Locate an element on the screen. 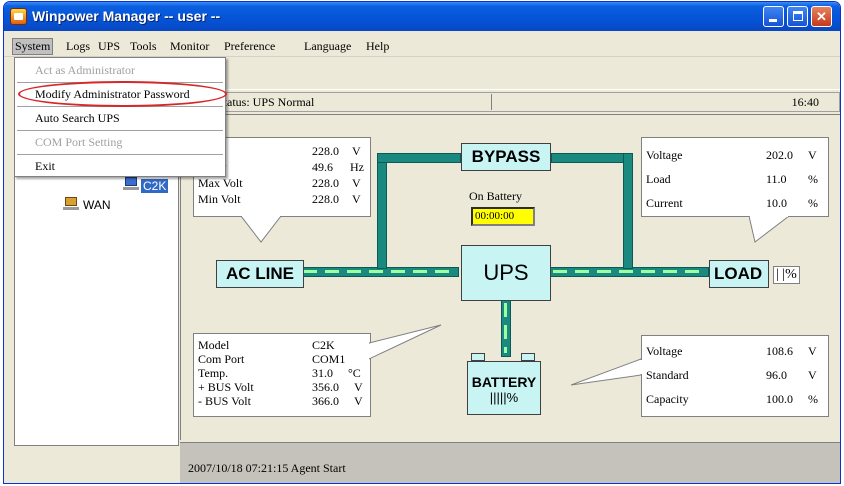  menu-exit: Exit is located at coordinates (120, 166).